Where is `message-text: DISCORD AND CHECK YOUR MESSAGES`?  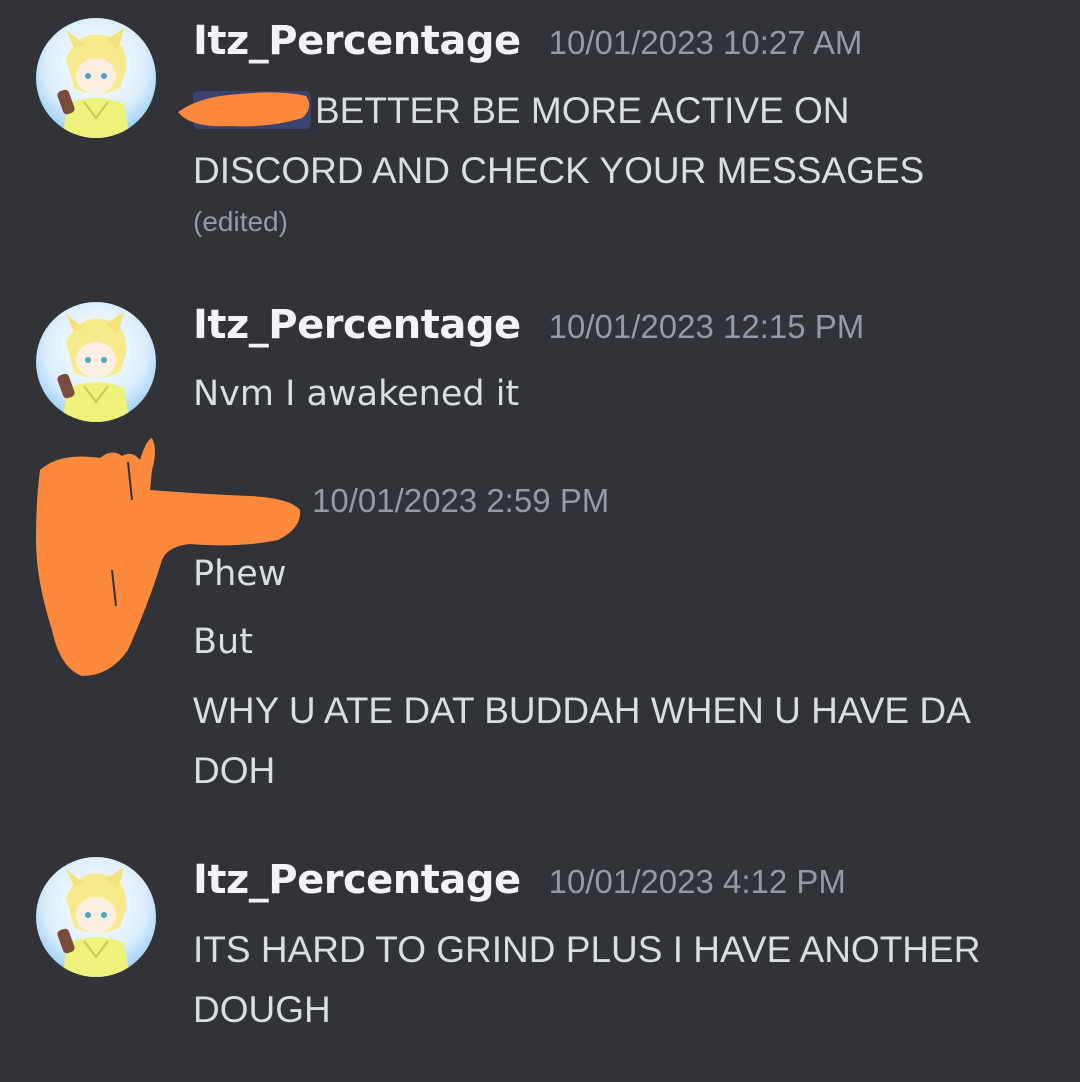
message-text: DISCORD AND CHECK YOUR MESSAGES is located at coordinates (559, 170).